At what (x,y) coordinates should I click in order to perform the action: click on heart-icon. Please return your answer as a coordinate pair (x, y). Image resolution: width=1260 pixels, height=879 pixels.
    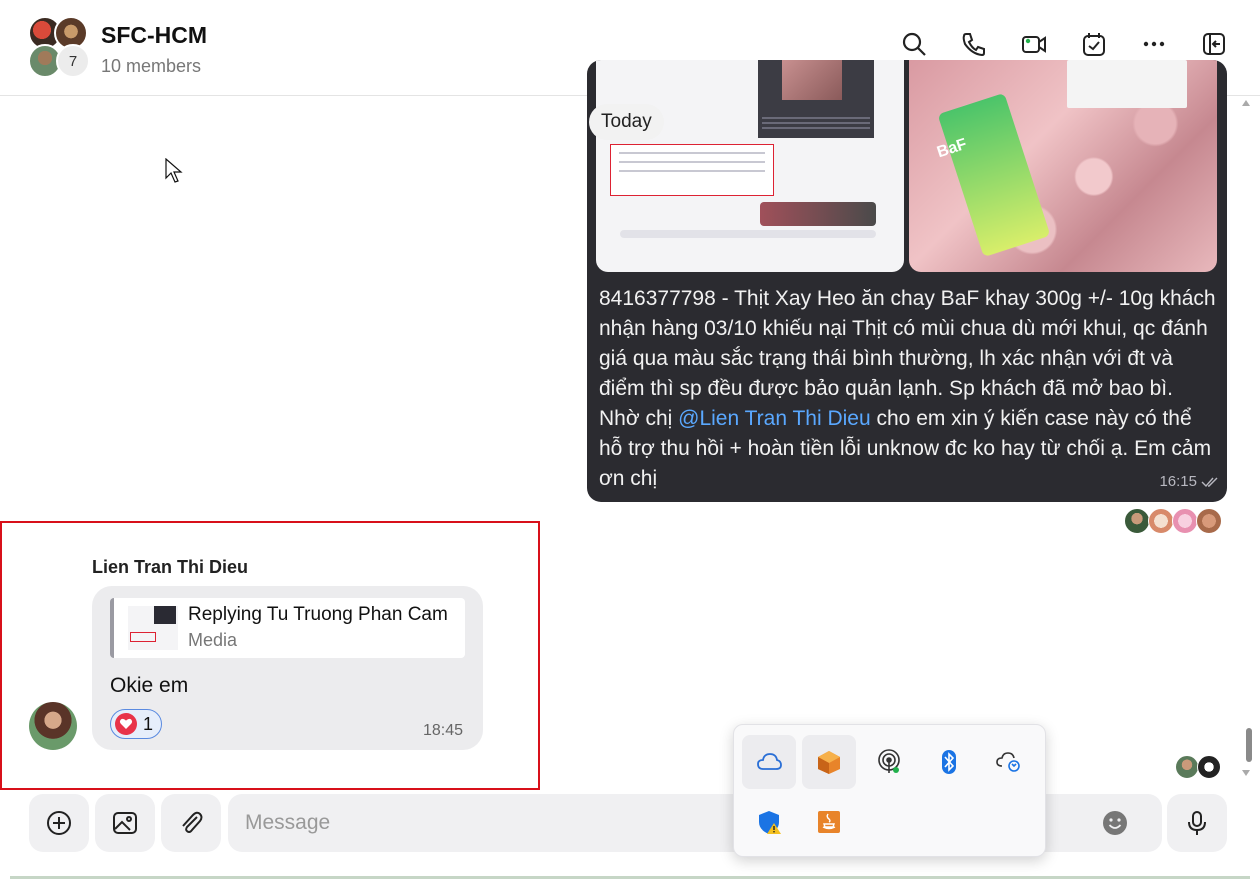
    Looking at the image, I should click on (126, 724).